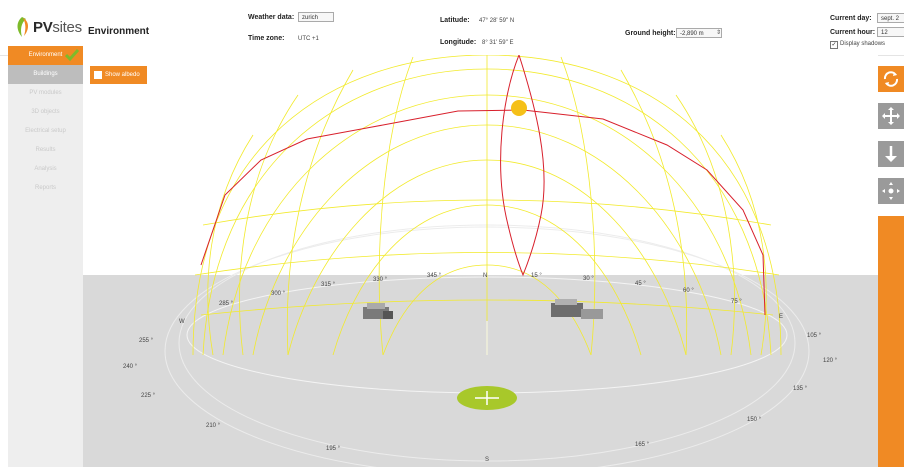 The width and height of the screenshot is (904, 467). I want to click on time-zone-value: UTC +1, so click(308, 39).